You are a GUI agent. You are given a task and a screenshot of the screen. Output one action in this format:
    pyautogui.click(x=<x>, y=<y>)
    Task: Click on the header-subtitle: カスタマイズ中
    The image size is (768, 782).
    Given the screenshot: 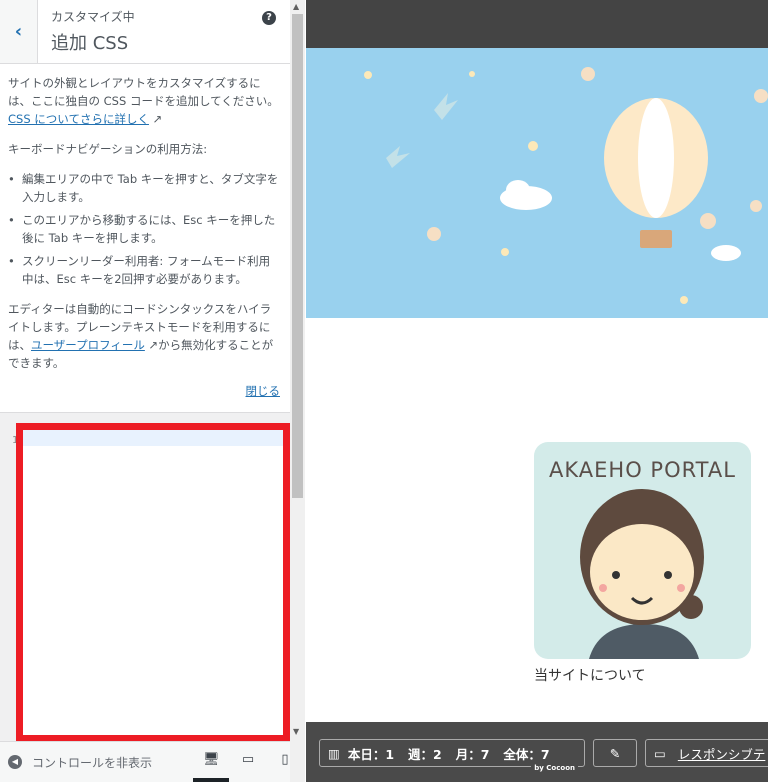 What is the action you would take?
    pyautogui.click(x=93, y=17)
    